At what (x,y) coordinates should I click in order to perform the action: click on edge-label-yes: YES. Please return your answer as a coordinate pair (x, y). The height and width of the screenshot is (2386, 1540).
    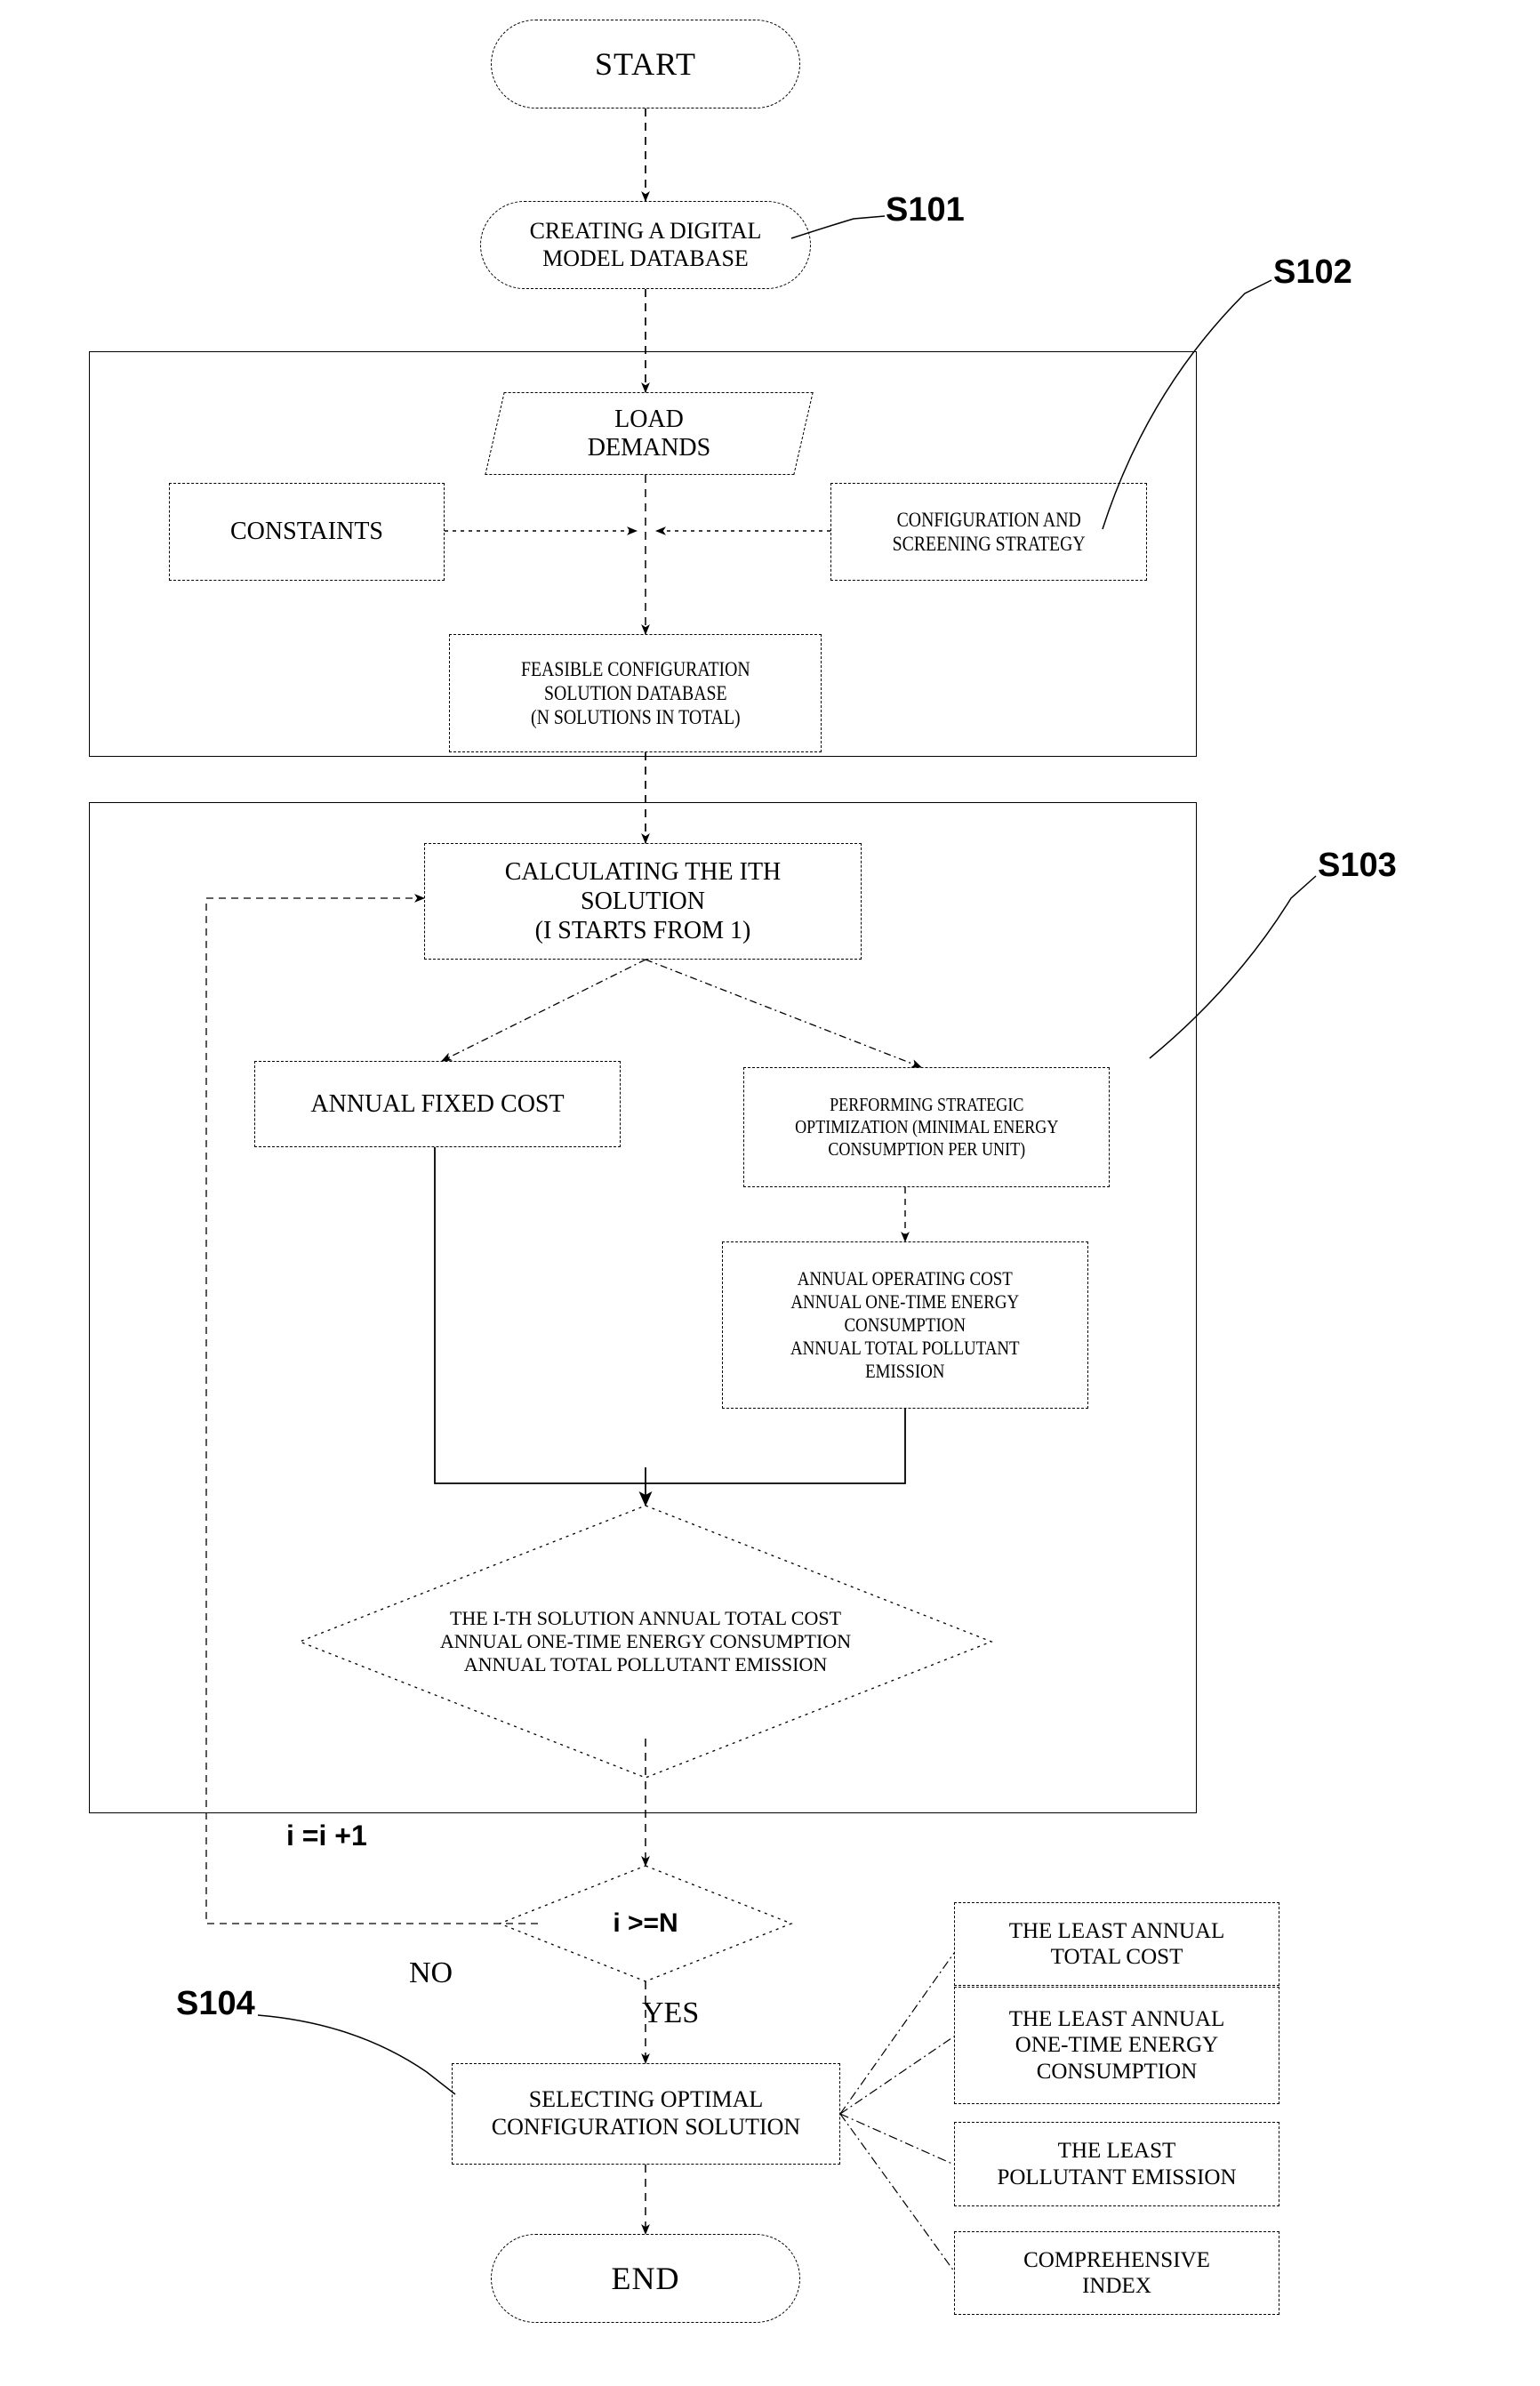
    Looking at the image, I should click on (671, 2012).